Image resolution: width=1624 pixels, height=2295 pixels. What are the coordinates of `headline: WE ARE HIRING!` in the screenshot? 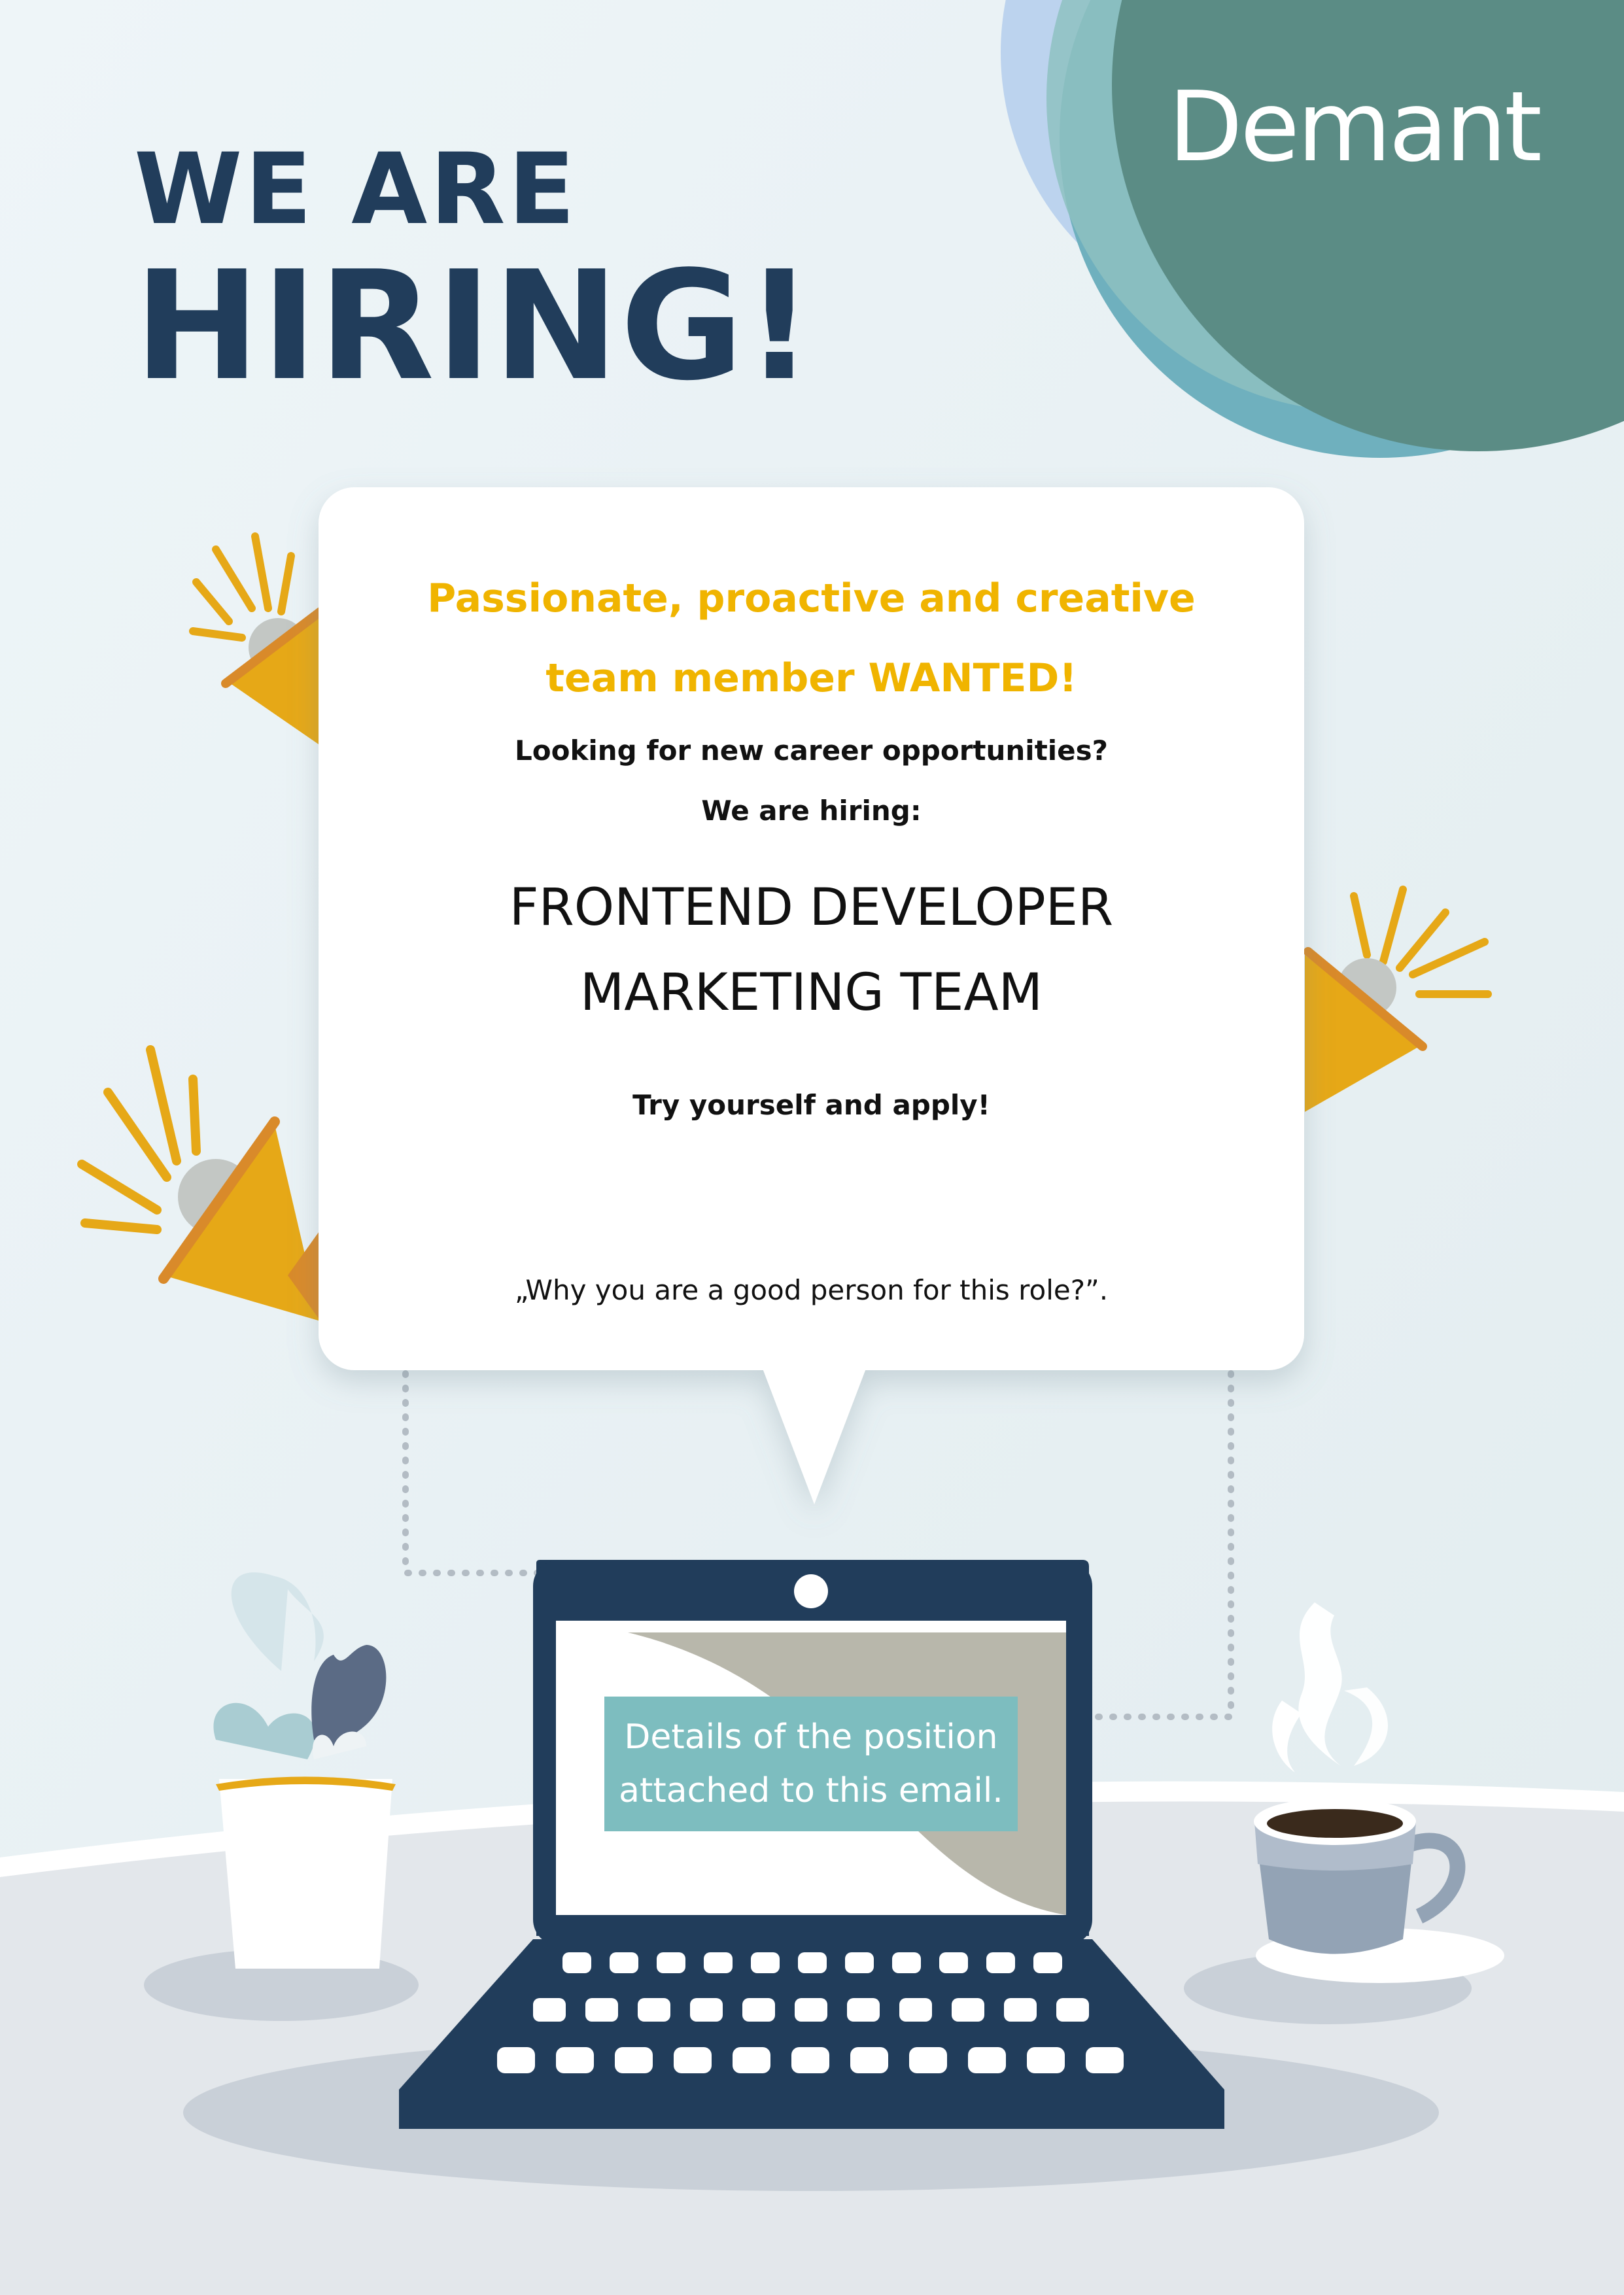 It's located at (474, 271).